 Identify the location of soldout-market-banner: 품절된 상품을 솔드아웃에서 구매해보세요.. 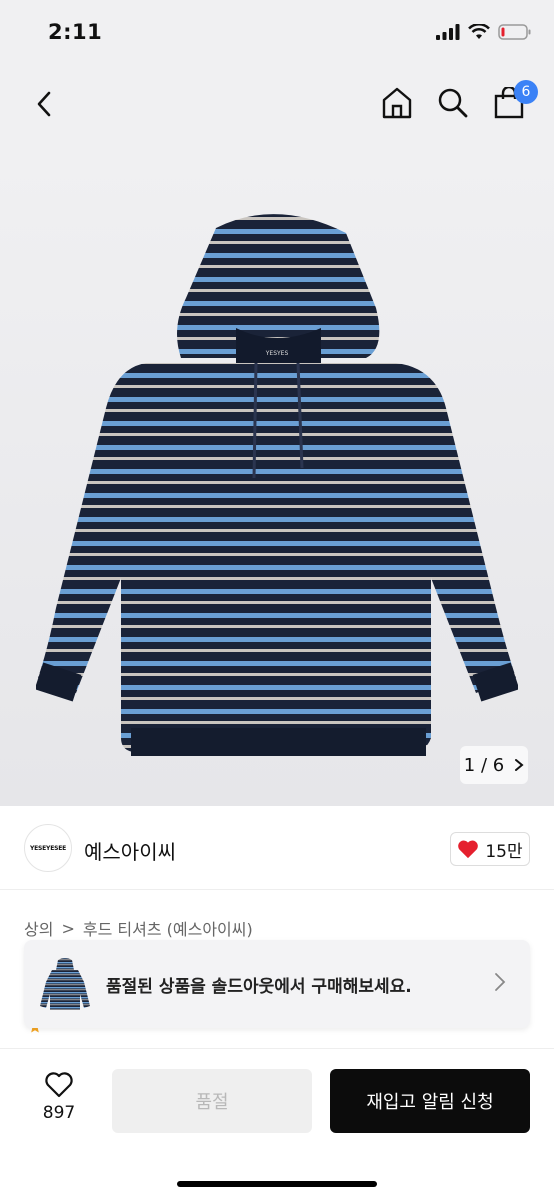
(277, 984).